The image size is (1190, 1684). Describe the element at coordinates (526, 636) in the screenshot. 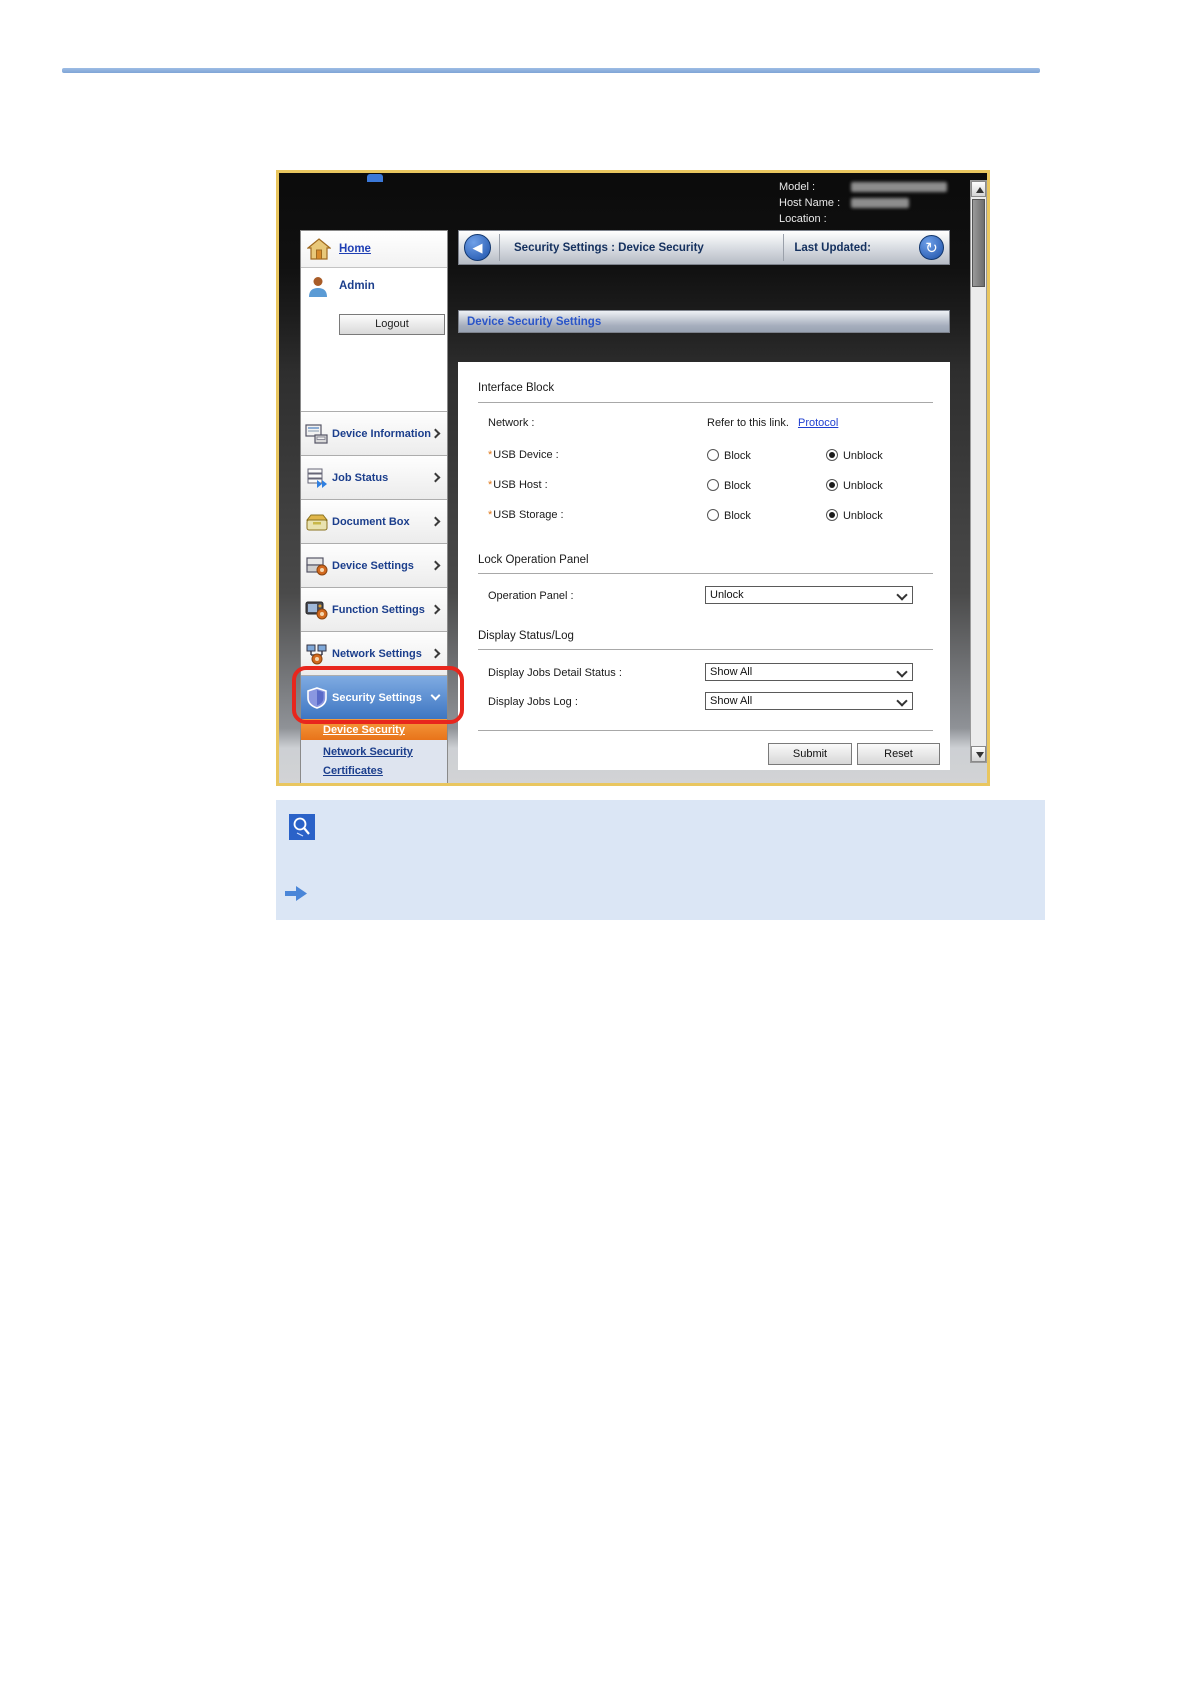

I see `section-title-display-status-log: Display Status/Log` at that location.